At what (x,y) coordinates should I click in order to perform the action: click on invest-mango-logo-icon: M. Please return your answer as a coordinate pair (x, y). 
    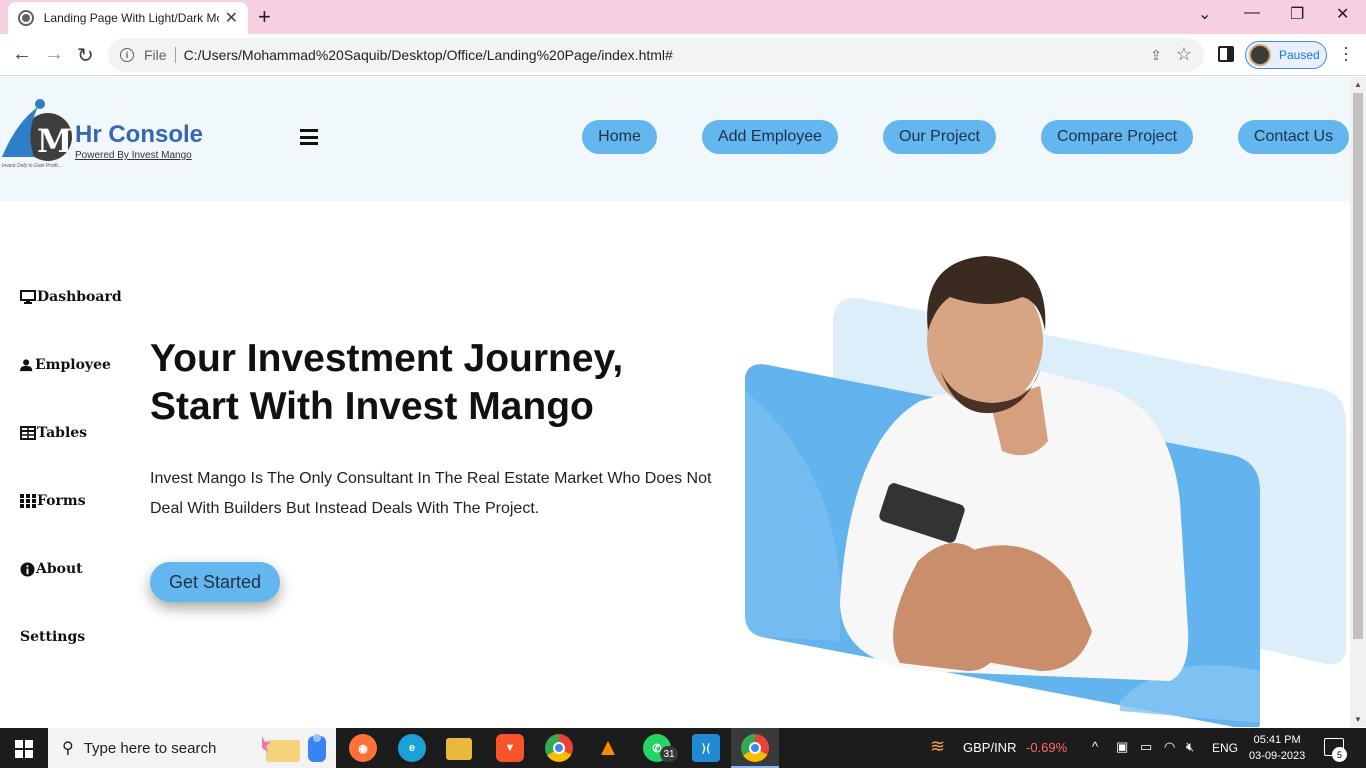
    Looking at the image, I should click on (38, 133).